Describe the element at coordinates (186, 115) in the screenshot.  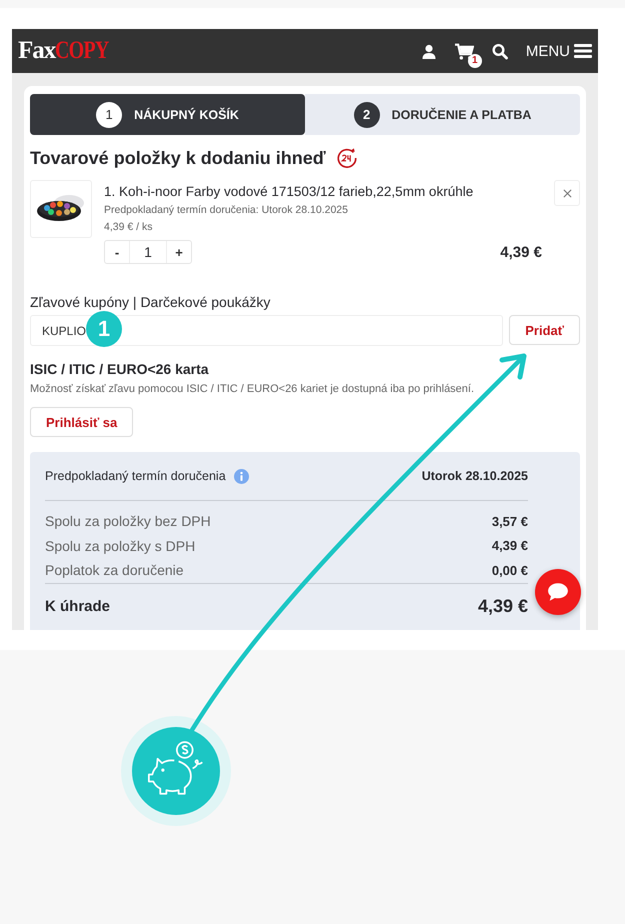
I see `step-label: NÁKUPNÝ KOŠÍK` at that location.